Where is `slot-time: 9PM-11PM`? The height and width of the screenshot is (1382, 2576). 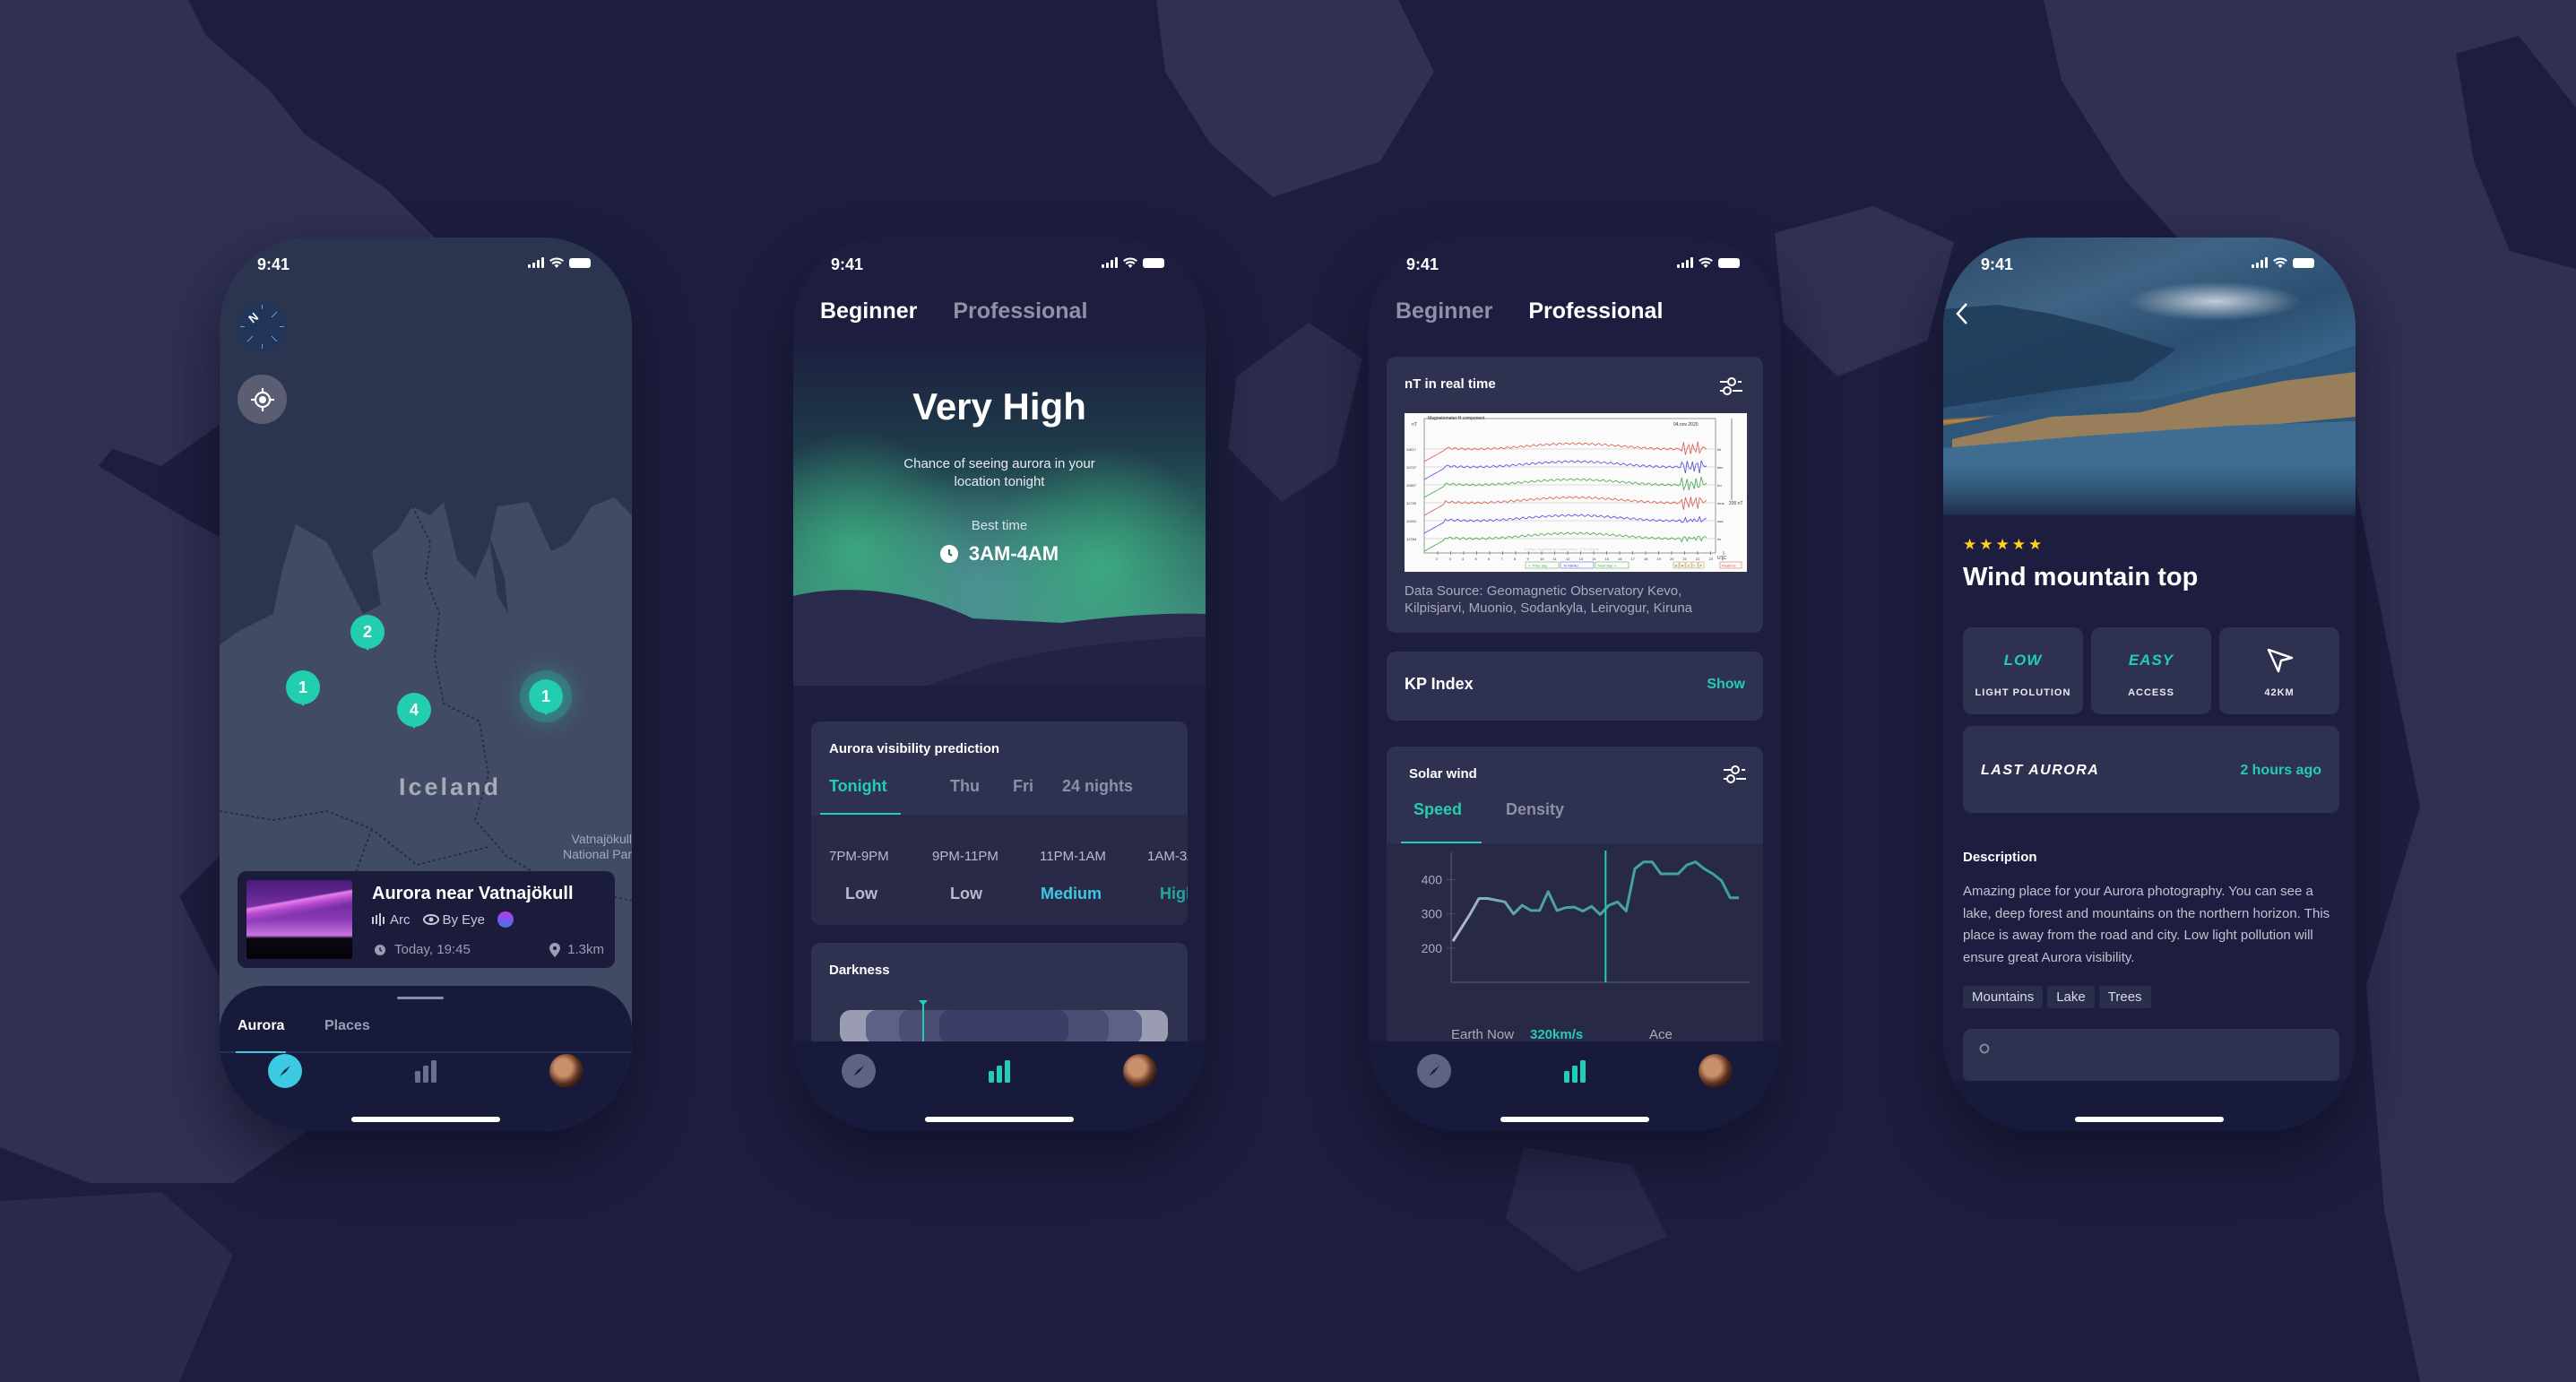
slot-time: 9PM-11PM is located at coordinates (965, 856).